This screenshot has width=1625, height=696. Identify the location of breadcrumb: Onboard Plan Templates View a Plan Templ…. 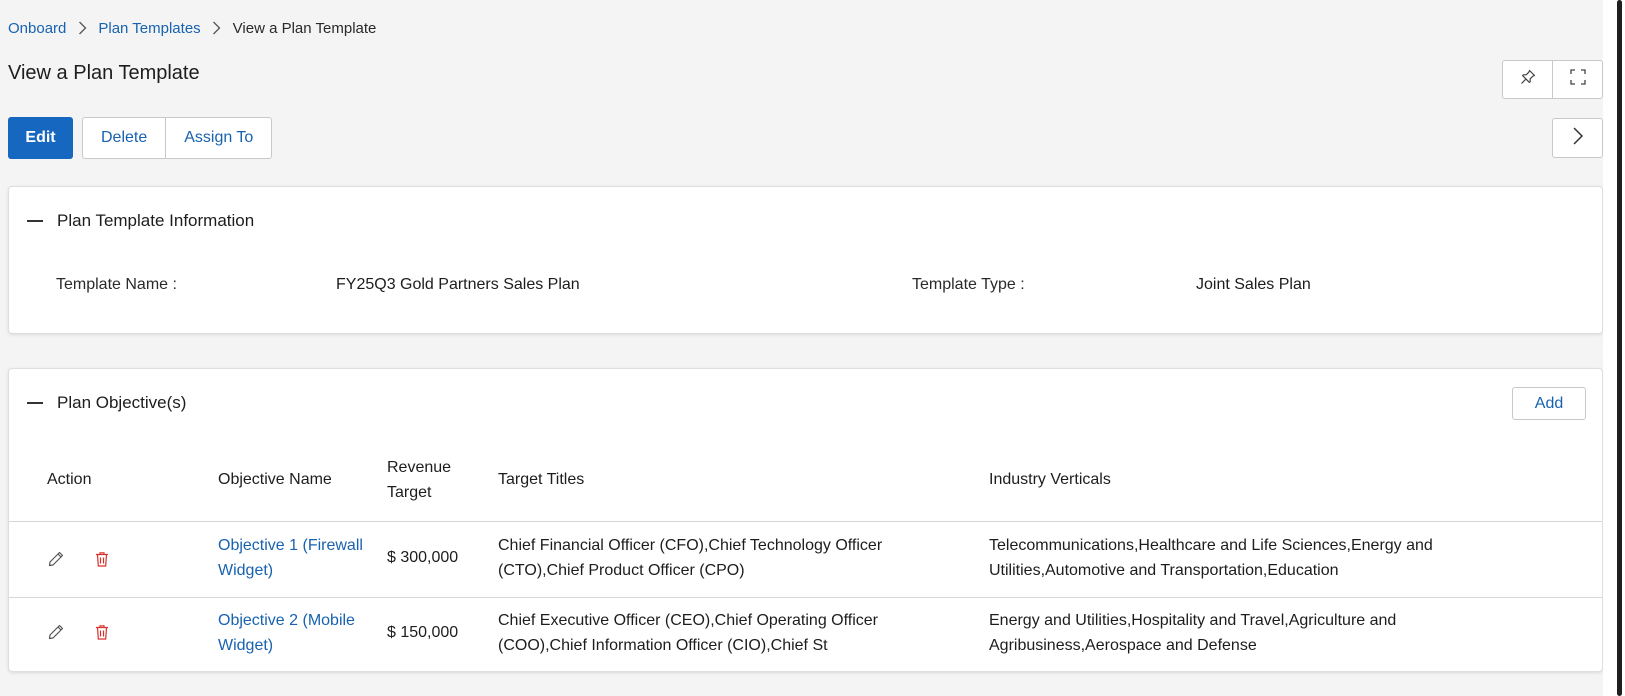
(192, 28).